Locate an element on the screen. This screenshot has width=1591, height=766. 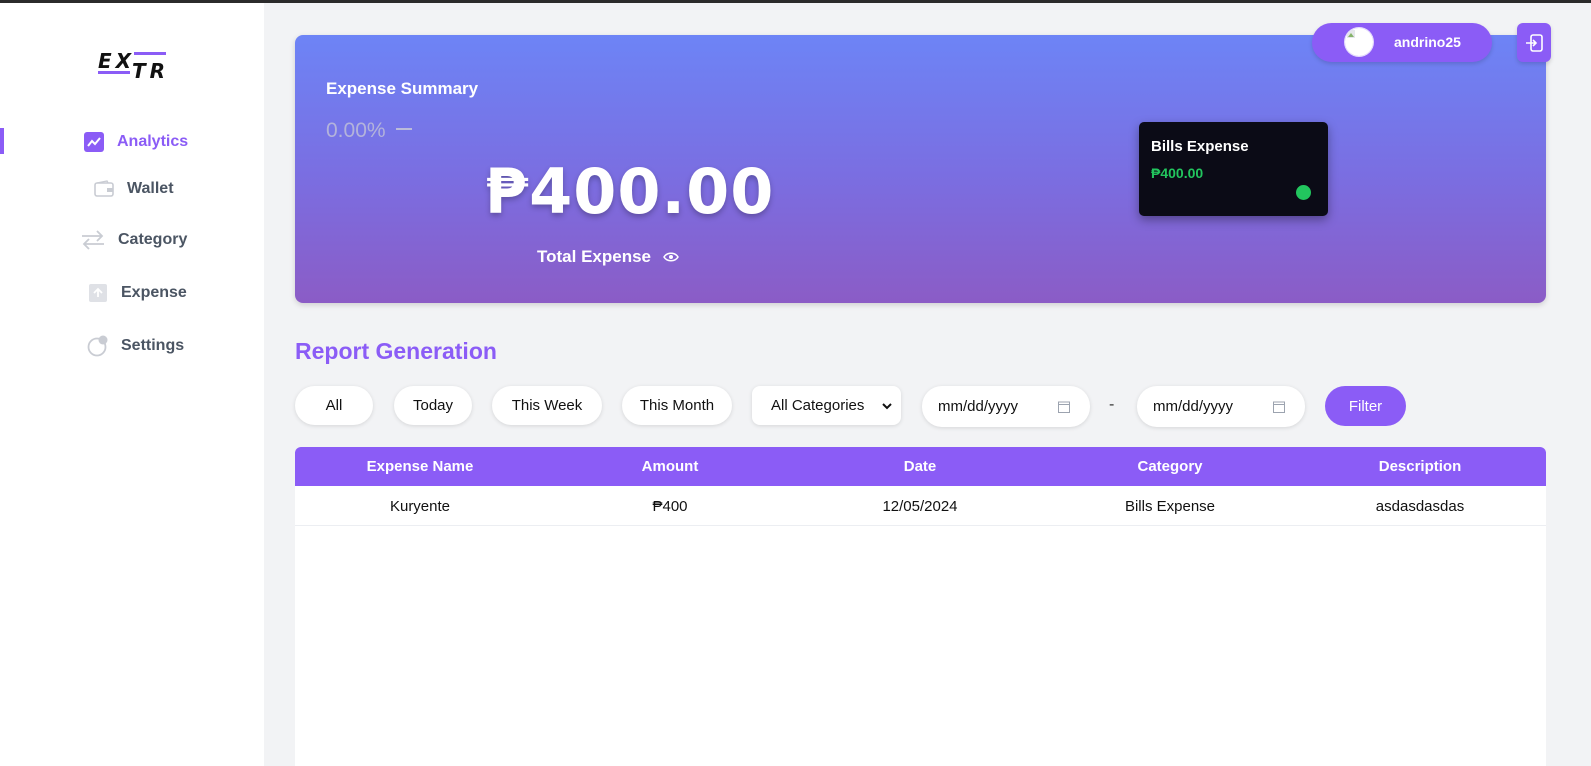
percent-value: 0.00% is located at coordinates (356, 130).